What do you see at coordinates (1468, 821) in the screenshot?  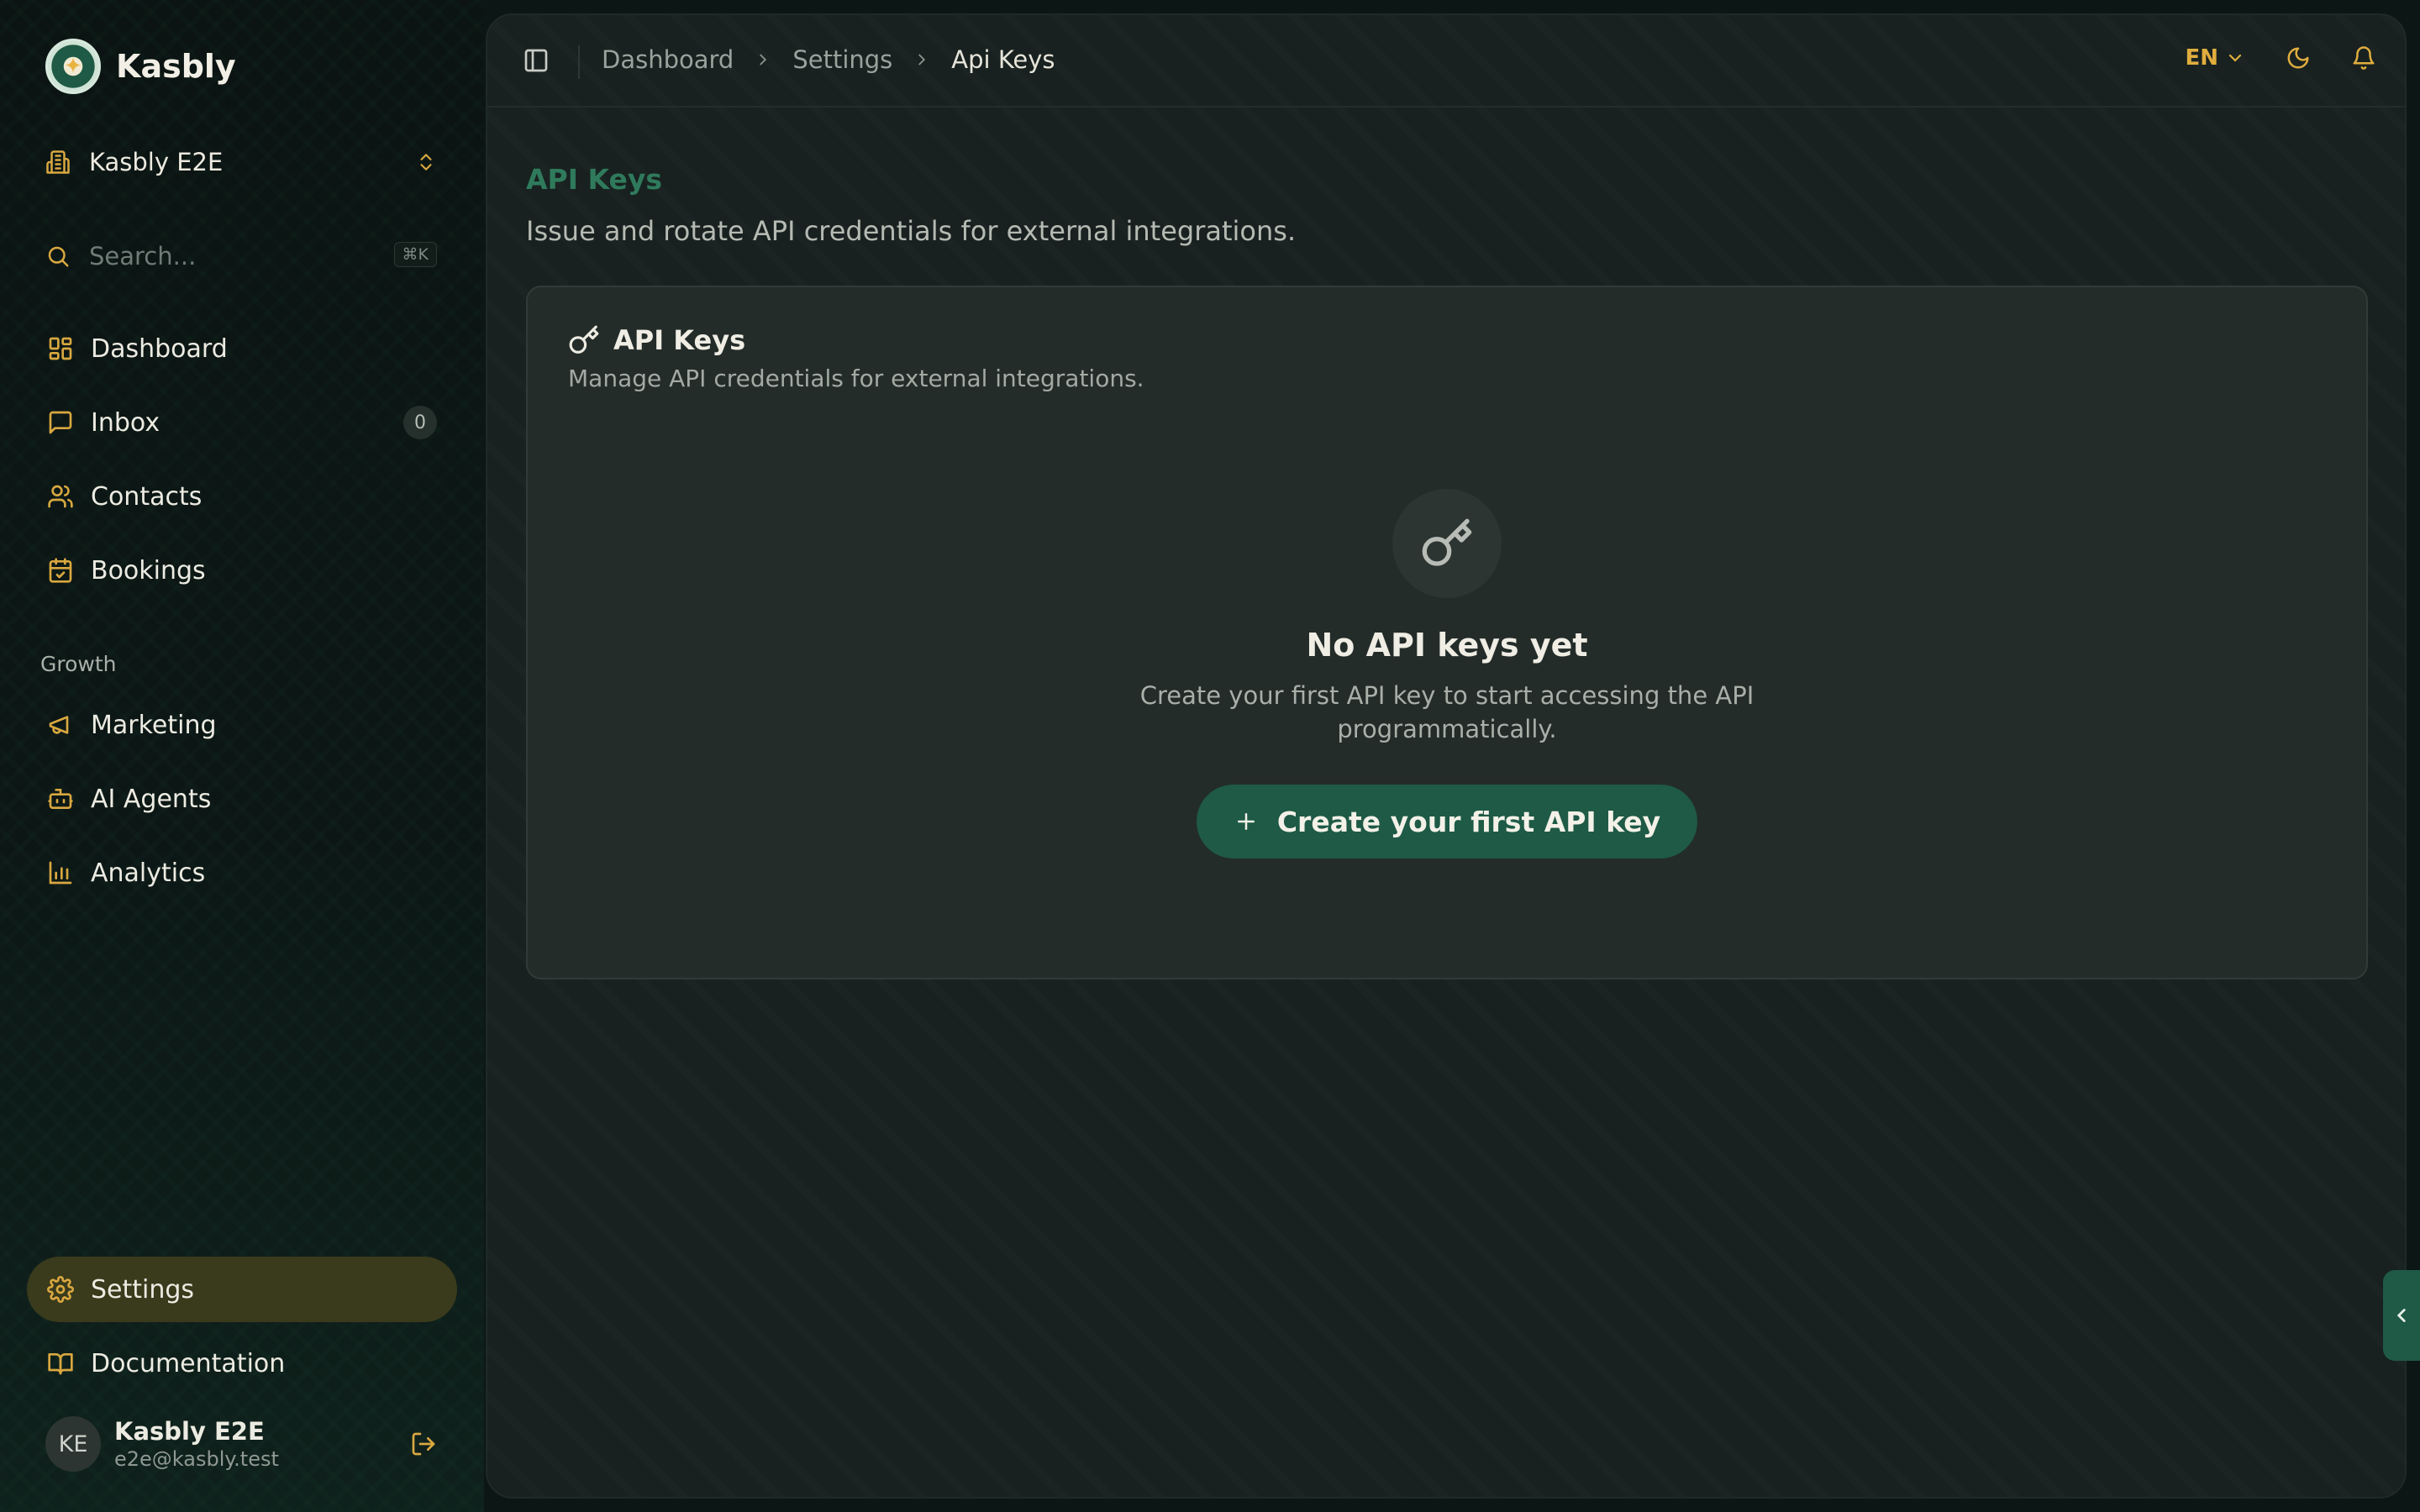 I see `create-api-key-label: Create your first API key` at bounding box center [1468, 821].